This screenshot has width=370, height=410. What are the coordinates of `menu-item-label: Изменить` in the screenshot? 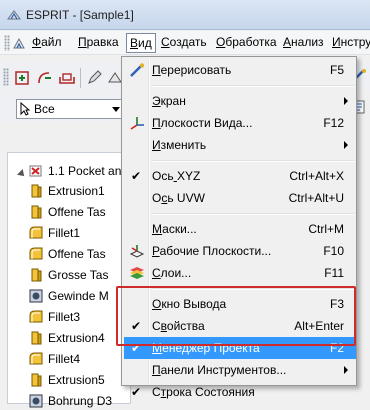 It's located at (179, 145).